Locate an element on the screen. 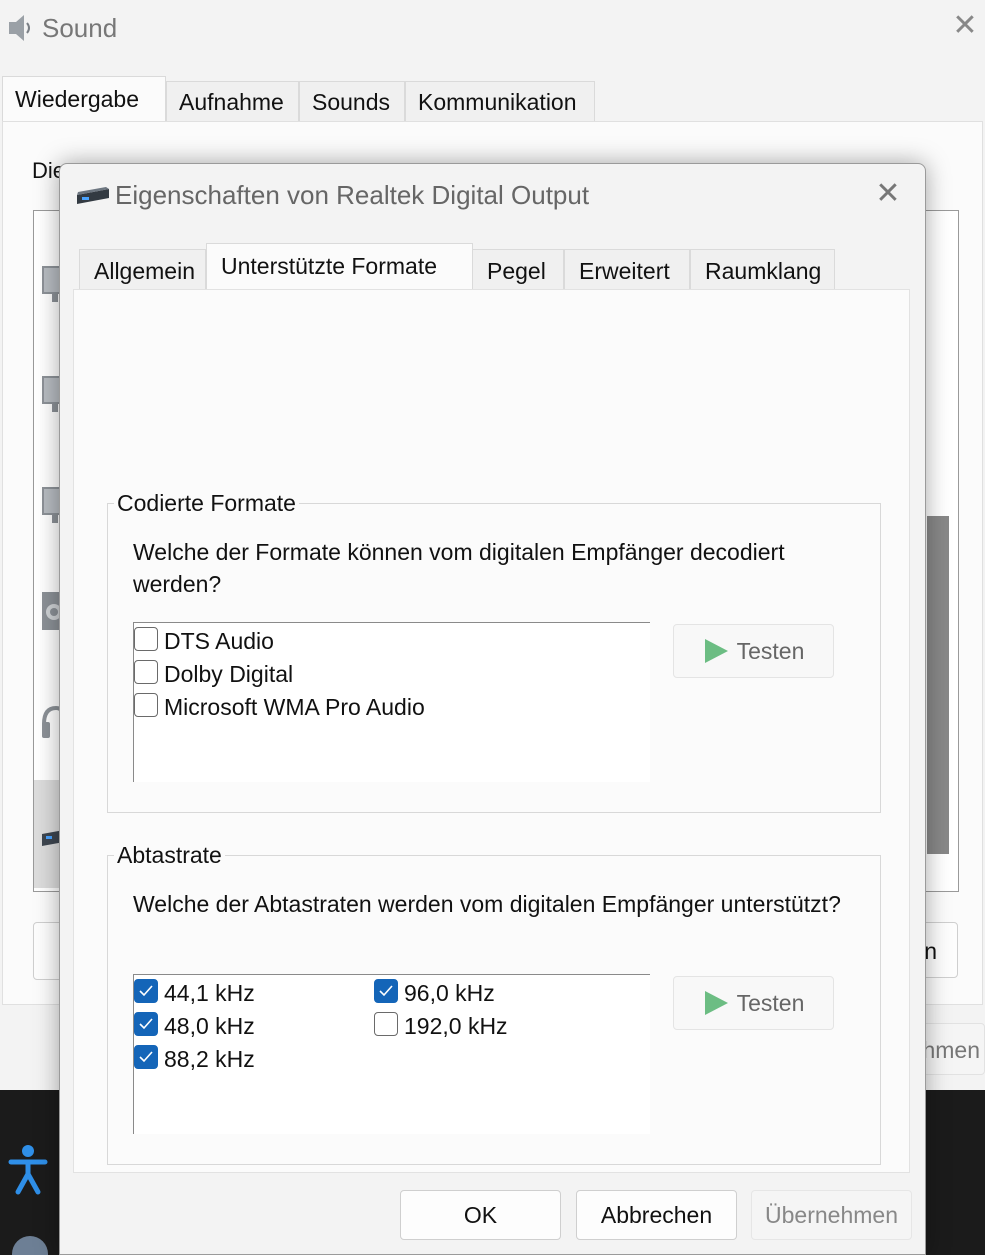 The image size is (985, 1255). format-label: Dolby Digital is located at coordinates (229, 674).